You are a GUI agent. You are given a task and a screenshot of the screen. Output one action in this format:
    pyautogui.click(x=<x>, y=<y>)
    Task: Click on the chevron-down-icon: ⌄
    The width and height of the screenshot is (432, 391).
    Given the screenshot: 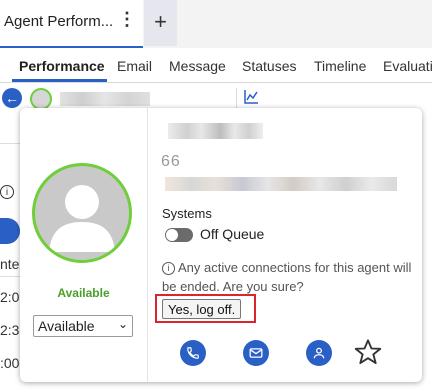 What is the action you would take?
    pyautogui.click(x=122, y=324)
    